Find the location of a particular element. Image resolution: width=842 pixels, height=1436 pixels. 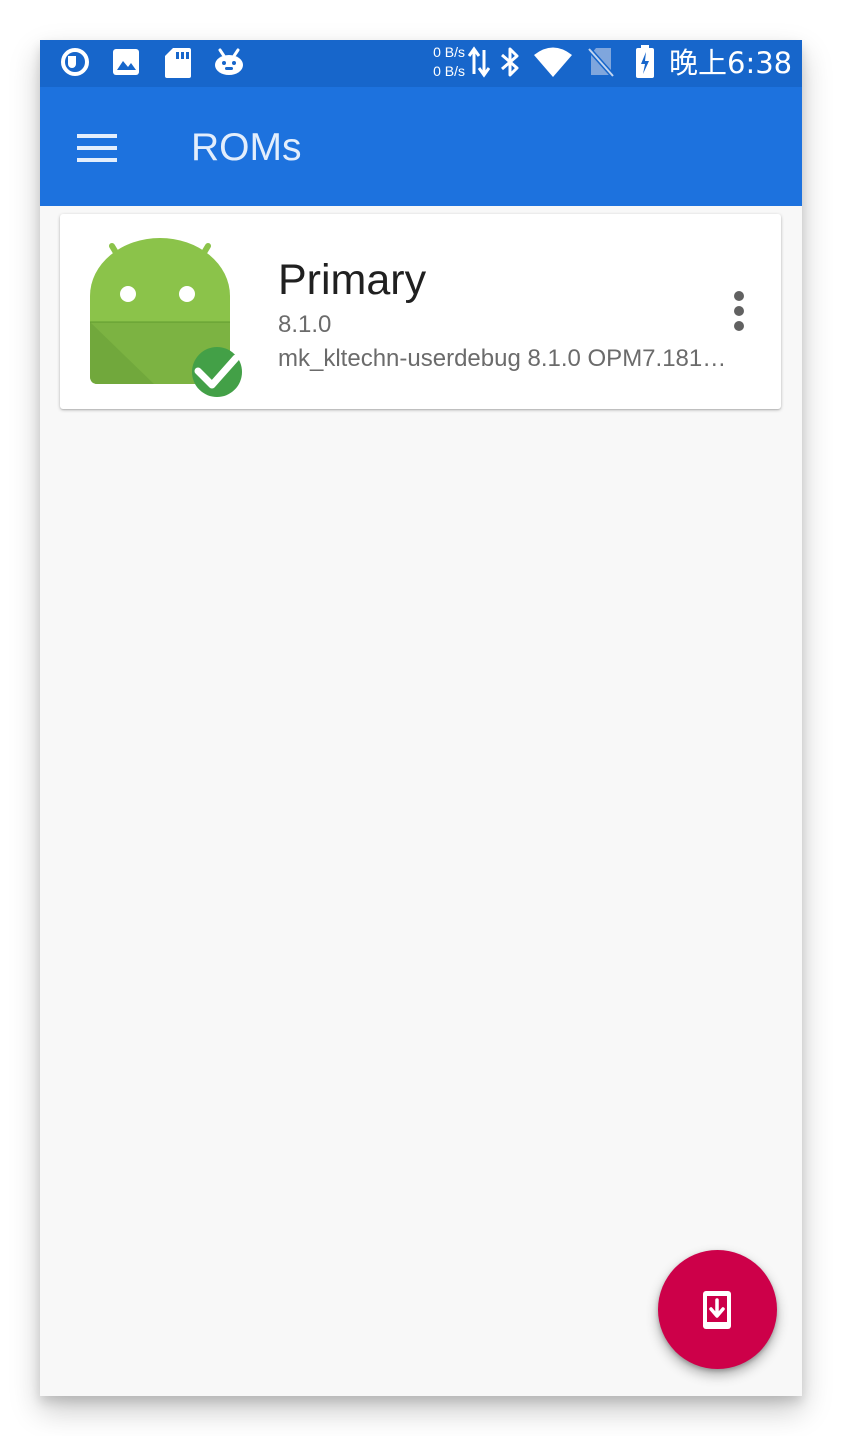

data-transfer-arrows-icon is located at coordinates (479, 64).